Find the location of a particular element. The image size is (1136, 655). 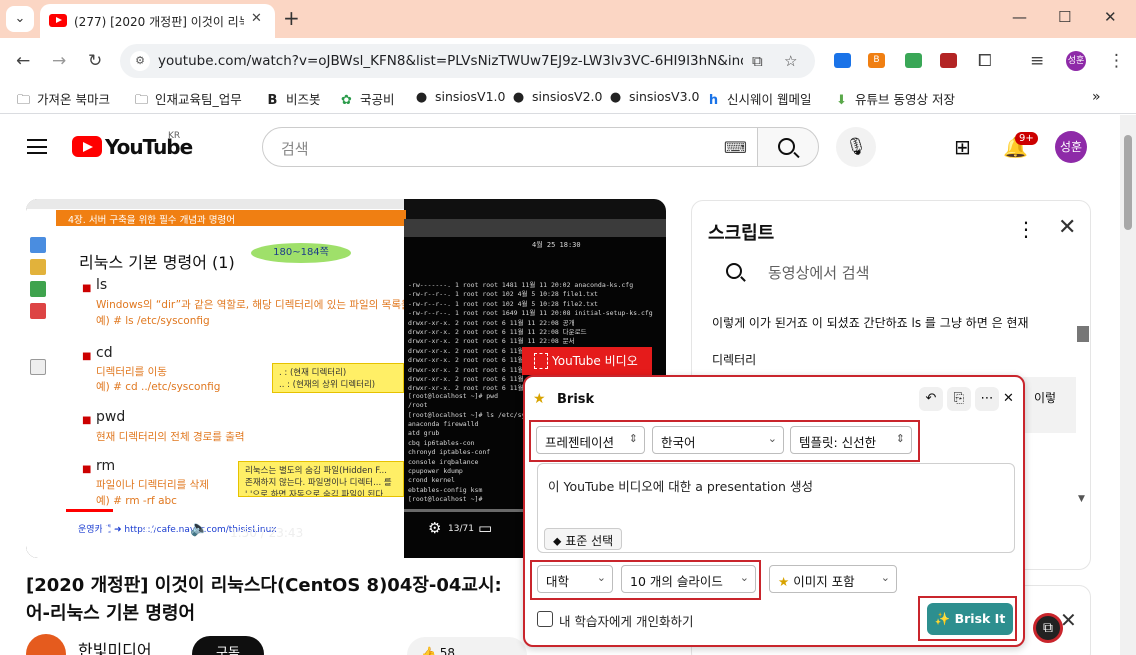

bookmark-item: B 비즈봇 is located at coordinates (293, 98).